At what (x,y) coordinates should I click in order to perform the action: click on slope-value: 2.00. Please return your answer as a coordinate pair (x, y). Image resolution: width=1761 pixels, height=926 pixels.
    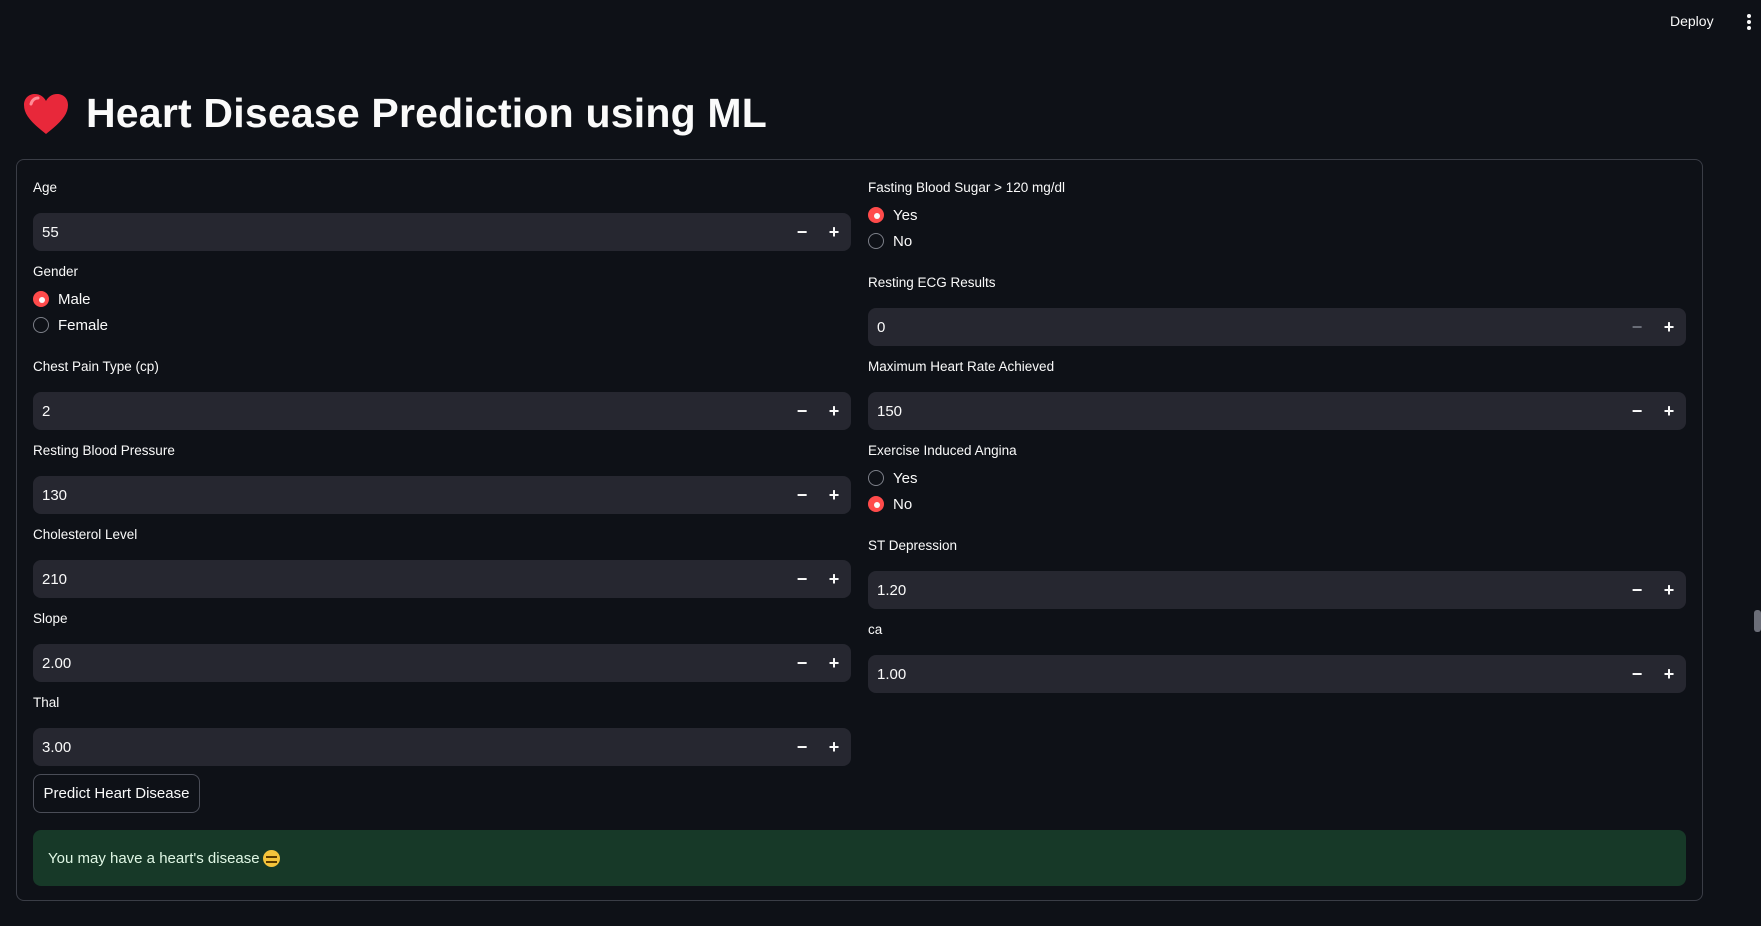
    Looking at the image, I should click on (409, 663).